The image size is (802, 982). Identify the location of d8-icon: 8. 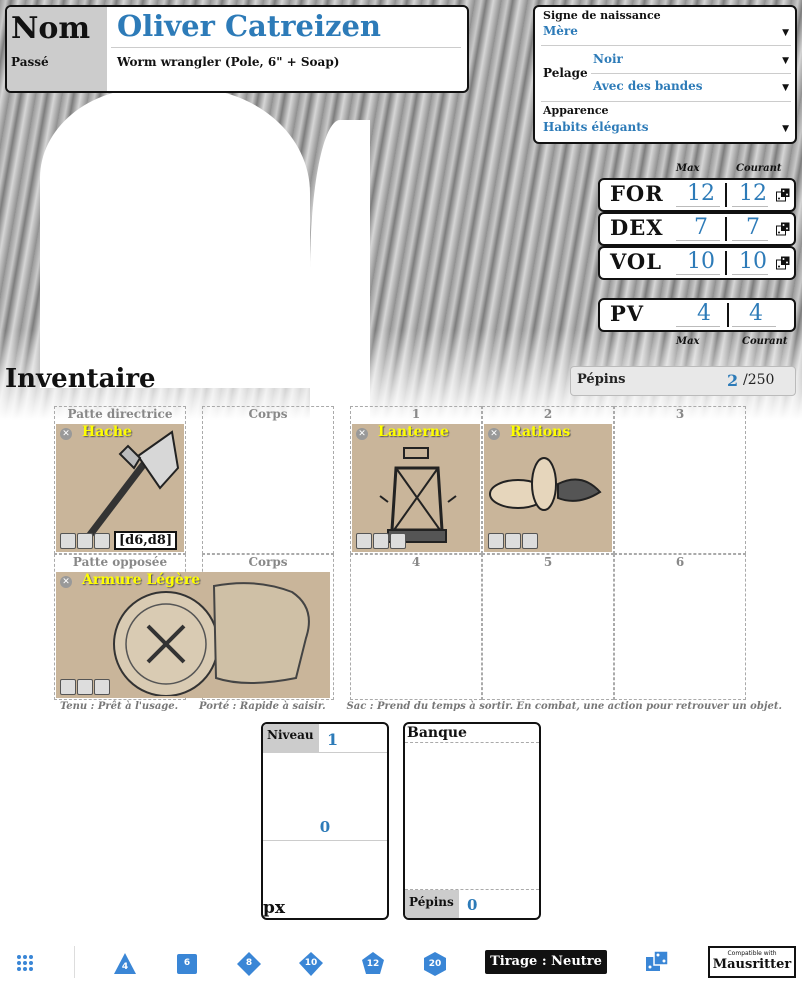
(249, 964).